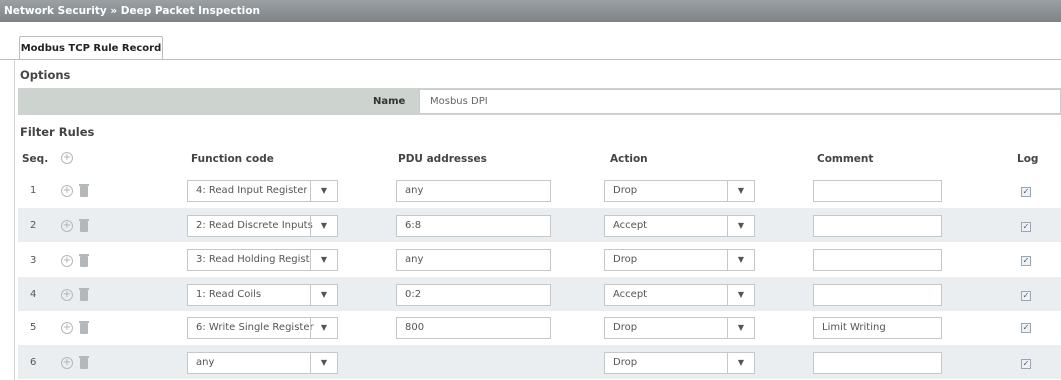 Image resolution: width=1061 pixels, height=380 pixels. Describe the element at coordinates (33, 362) in the screenshot. I see `row-seq: 6` at that location.